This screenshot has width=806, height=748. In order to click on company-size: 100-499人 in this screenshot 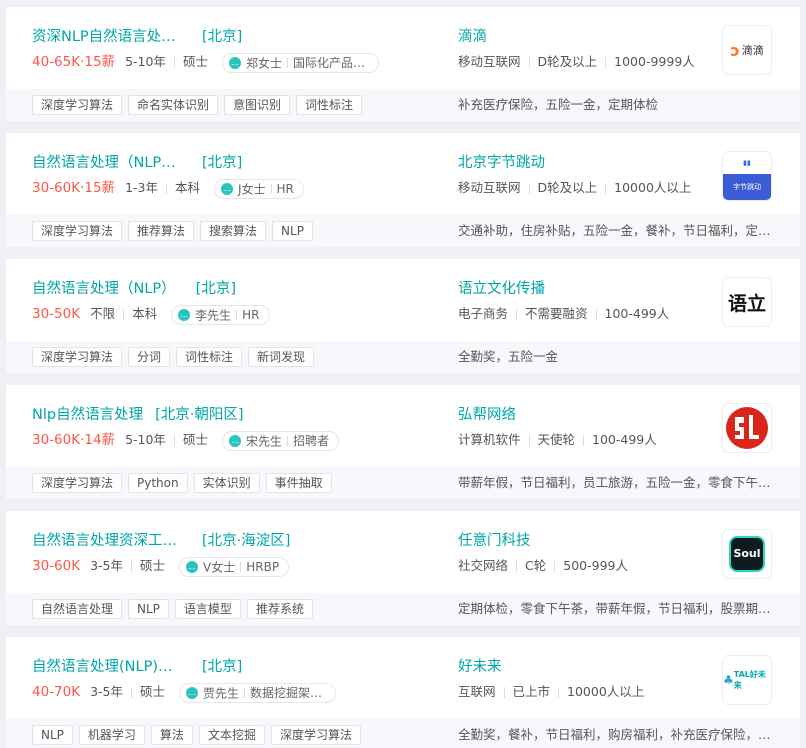, I will do `click(637, 313)`.